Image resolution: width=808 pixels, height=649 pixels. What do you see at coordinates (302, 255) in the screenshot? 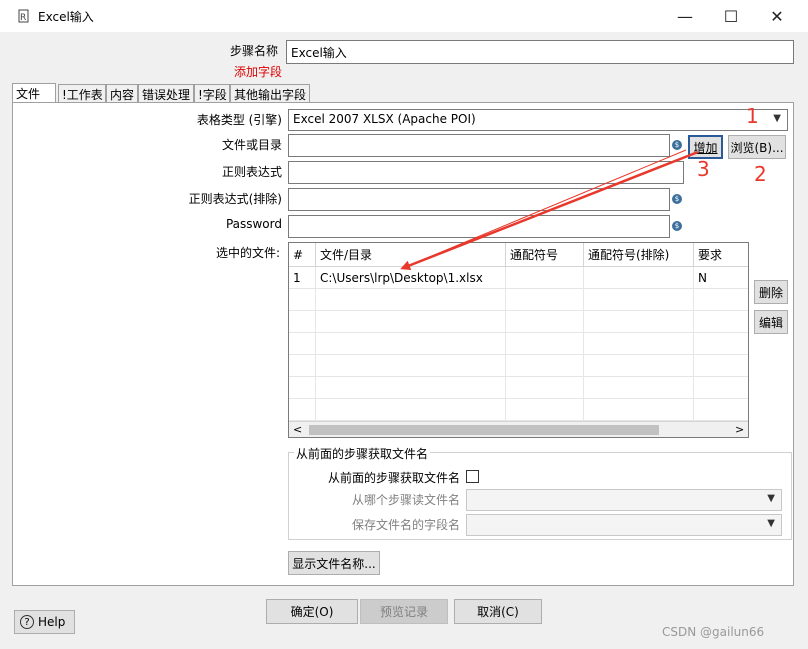
I see `column-header: #` at bounding box center [302, 255].